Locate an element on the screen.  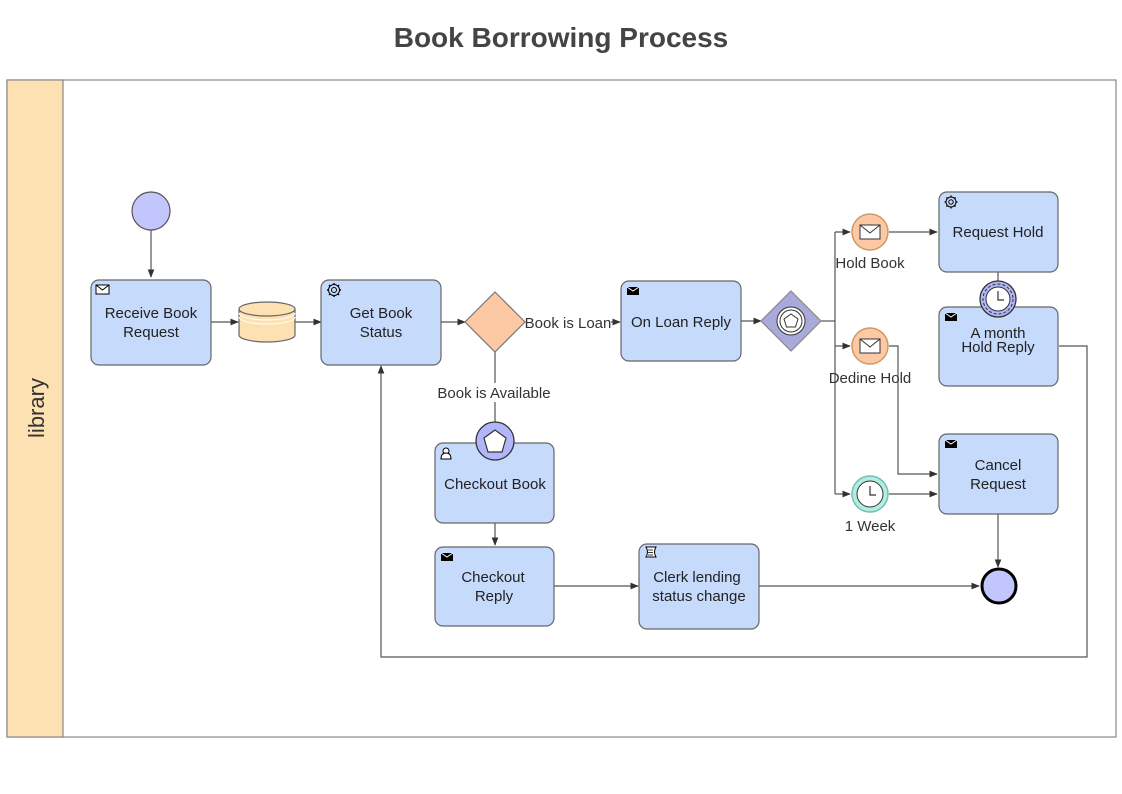
task-label: Request Hold is located at coordinates (998, 232).